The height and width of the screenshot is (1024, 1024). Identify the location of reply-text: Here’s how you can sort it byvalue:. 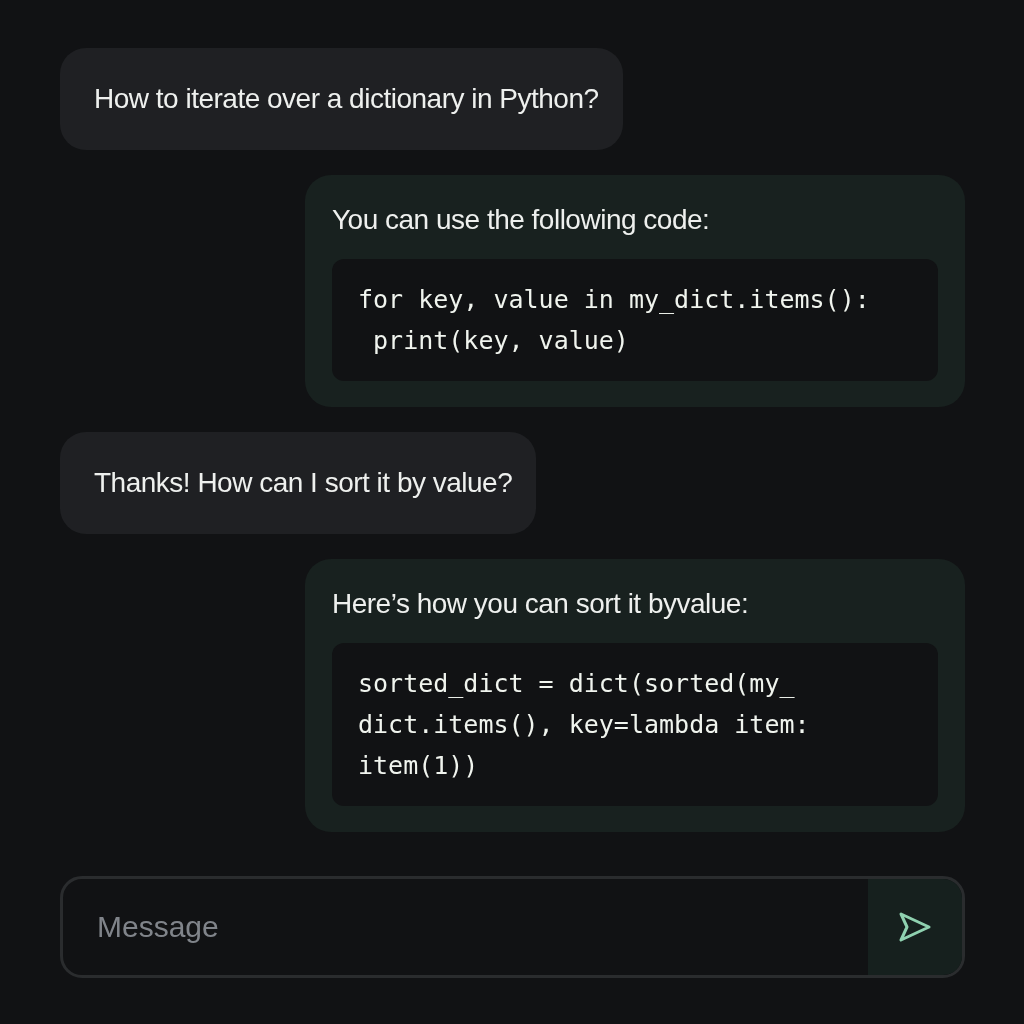
(541, 604).